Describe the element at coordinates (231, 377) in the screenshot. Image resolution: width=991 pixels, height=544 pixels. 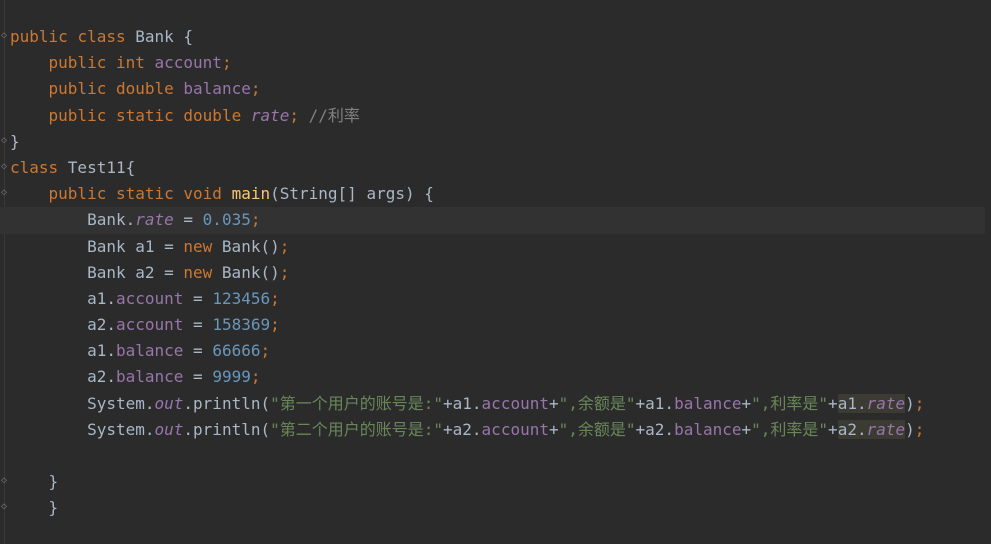
I see `code-token: 9999` at that location.